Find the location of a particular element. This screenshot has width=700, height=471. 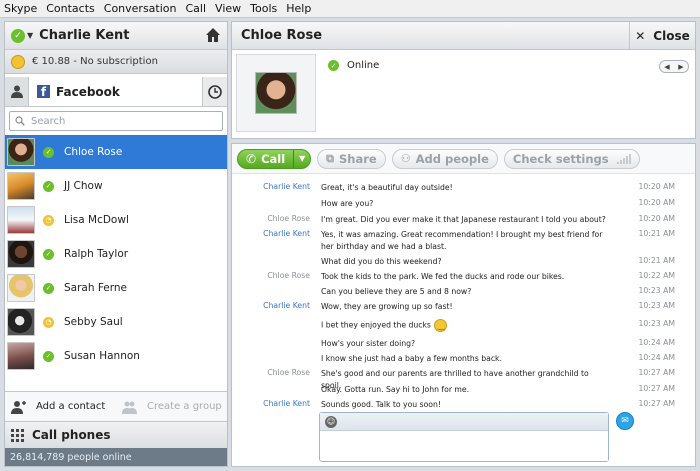

menu-contacts: Contacts is located at coordinates (70, 8).